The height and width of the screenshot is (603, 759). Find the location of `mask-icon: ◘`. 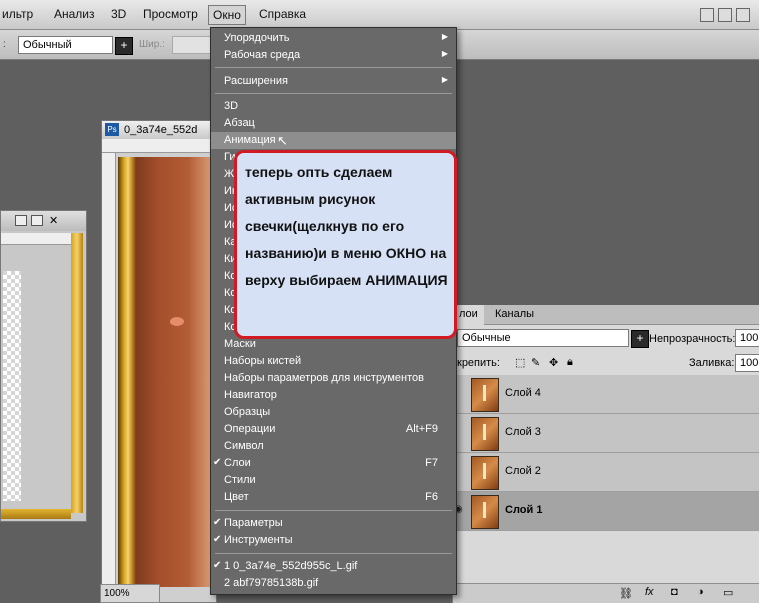

mask-icon: ◘ is located at coordinates (674, 592).